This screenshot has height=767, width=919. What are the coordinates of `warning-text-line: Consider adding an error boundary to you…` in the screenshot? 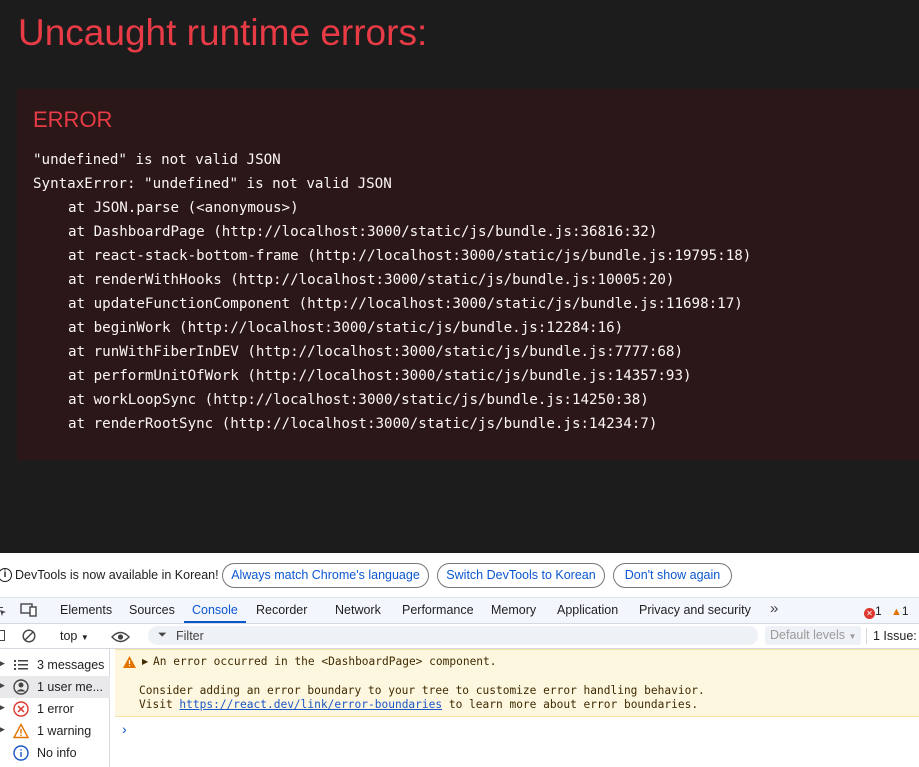 It's located at (422, 690).